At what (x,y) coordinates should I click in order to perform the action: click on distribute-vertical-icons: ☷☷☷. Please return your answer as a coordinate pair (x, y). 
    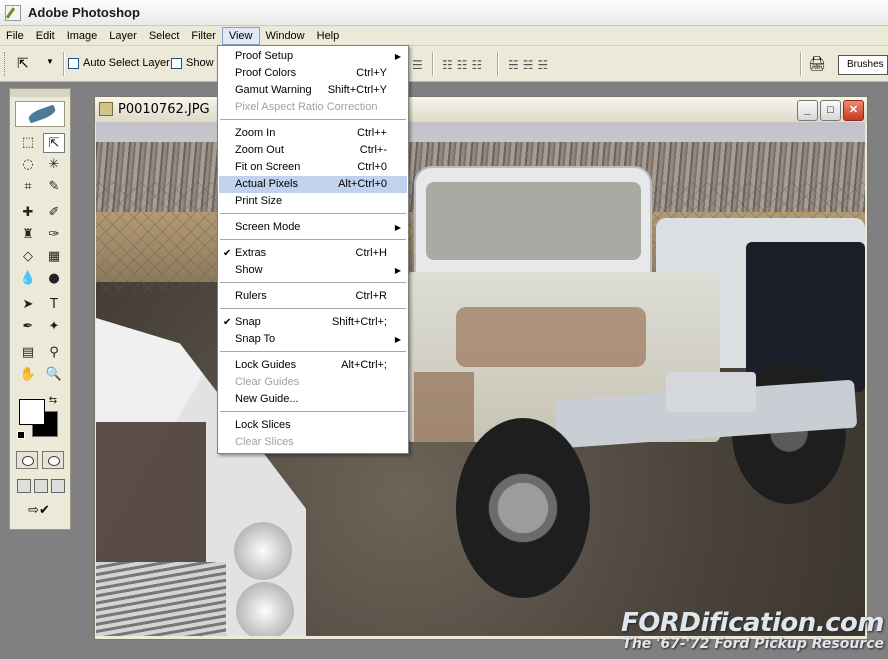
    Looking at the image, I should click on (464, 65).